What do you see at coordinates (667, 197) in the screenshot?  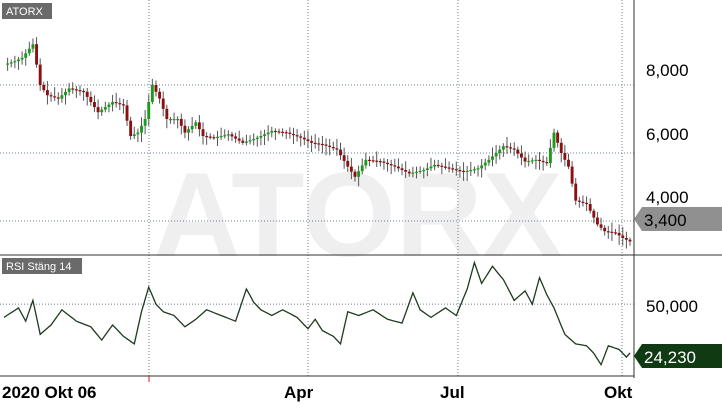 I see `price-tick-label: 4,000` at bounding box center [667, 197].